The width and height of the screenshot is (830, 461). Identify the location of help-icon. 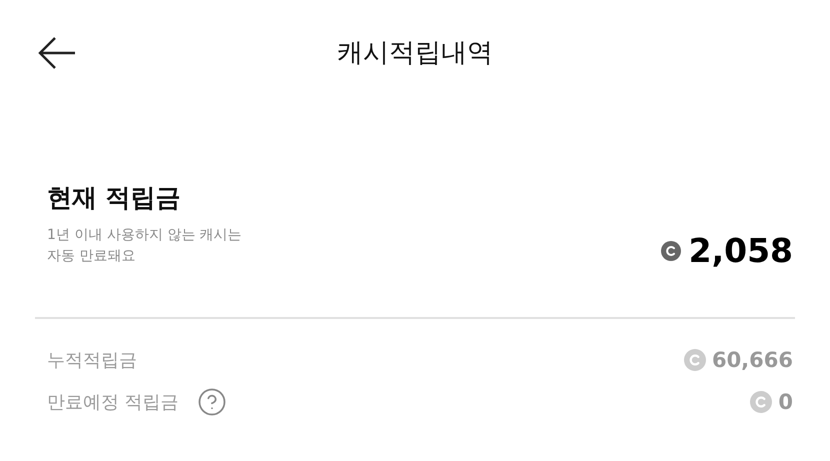
(211, 402).